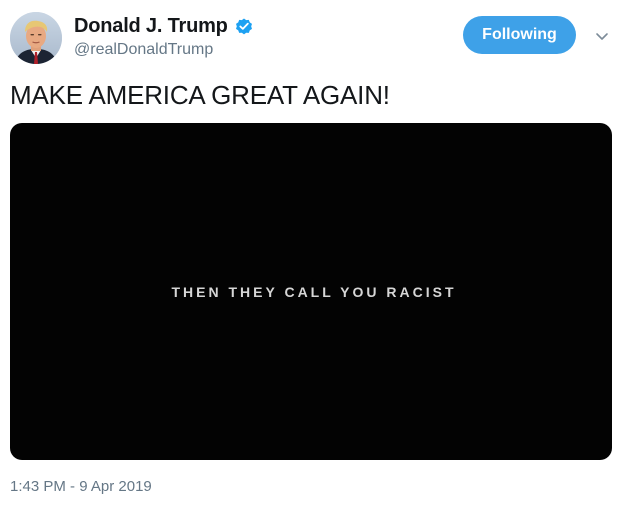  I want to click on avatar, so click(36, 38).